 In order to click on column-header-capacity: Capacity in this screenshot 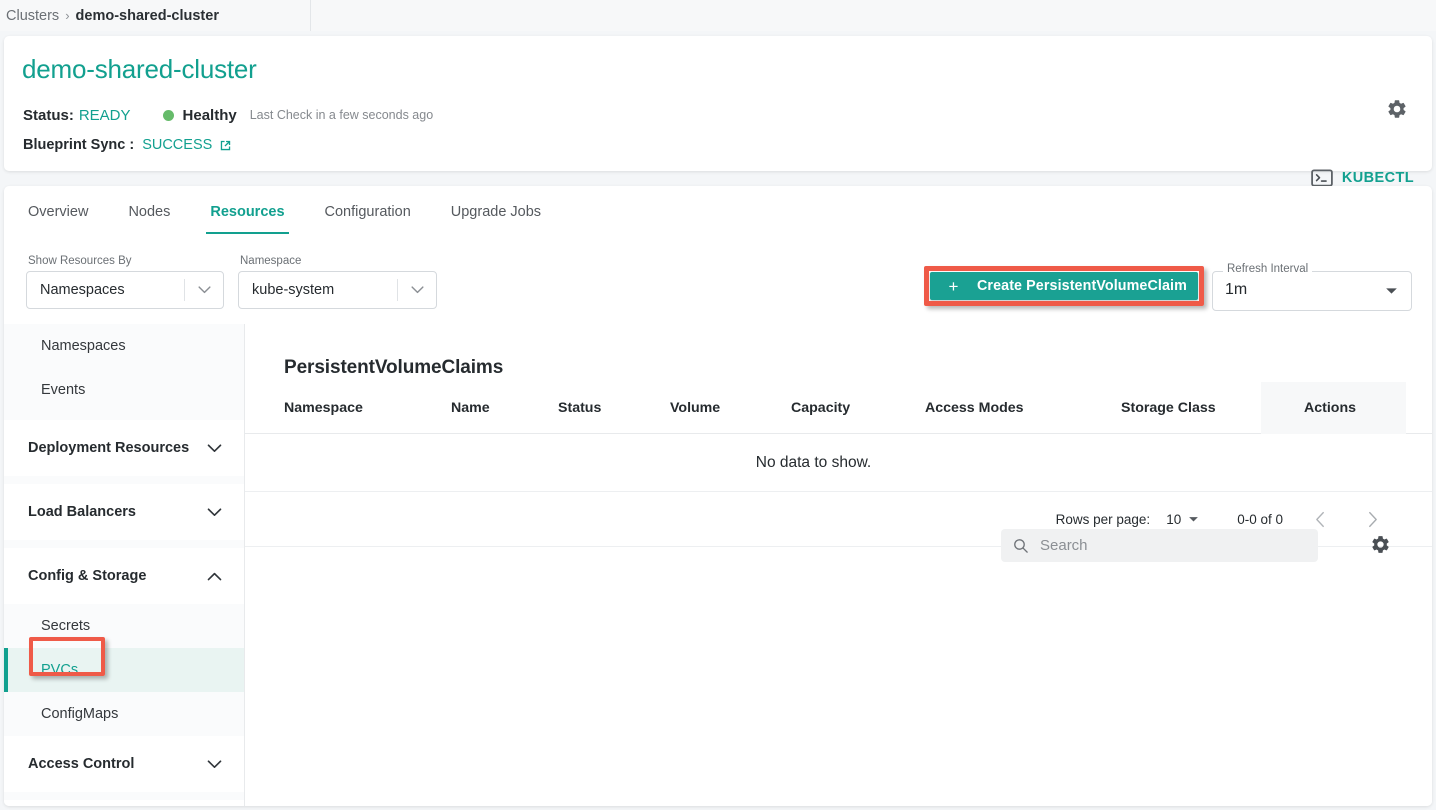, I will do `click(821, 408)`.